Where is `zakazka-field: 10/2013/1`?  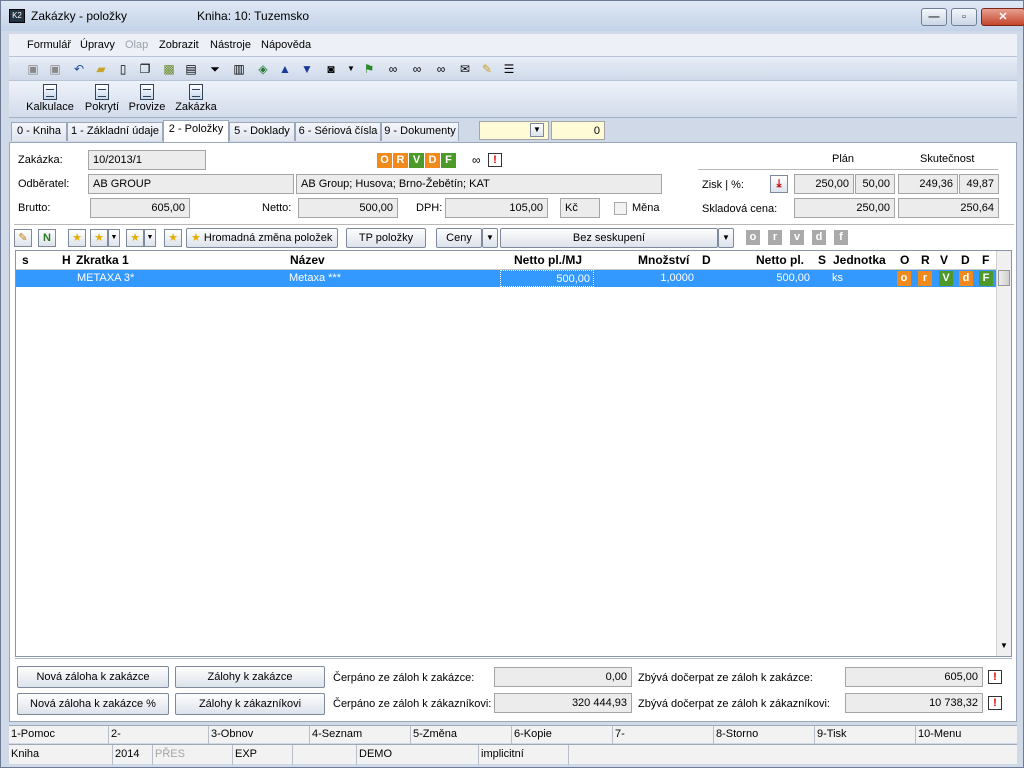
zakazka-field: 10/2013/1 is located at coordinates (147, 160).